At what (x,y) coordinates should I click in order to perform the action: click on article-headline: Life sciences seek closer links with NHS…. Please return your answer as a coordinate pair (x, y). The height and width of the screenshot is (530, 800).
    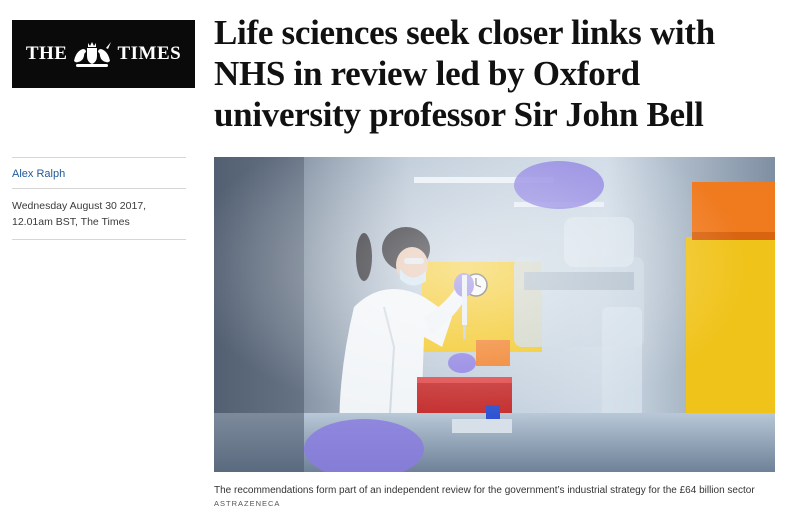
    Looking at the image, I should click on (464, 73).